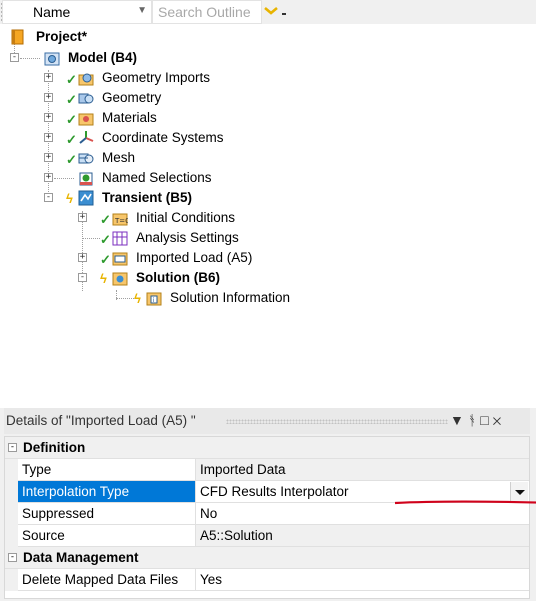 This screenshot has width=536, height=601. Describe the element at coordinates (132, 97) in the screenshot. I see `tree-label-geometry: Geometry` at that location.